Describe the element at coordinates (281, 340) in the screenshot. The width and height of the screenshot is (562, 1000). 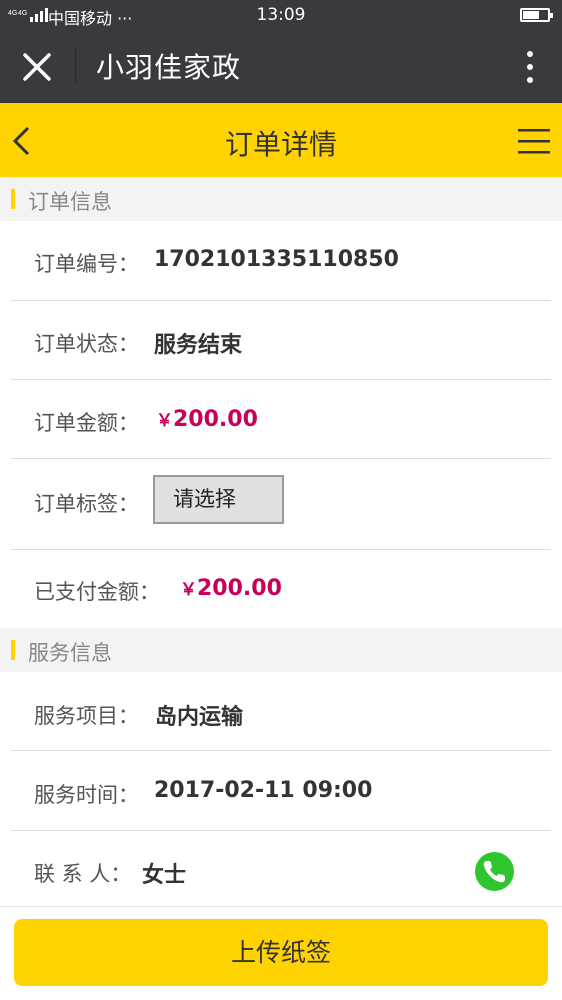
I see `row-order-status: 订单状态： 服务结束` at that location.